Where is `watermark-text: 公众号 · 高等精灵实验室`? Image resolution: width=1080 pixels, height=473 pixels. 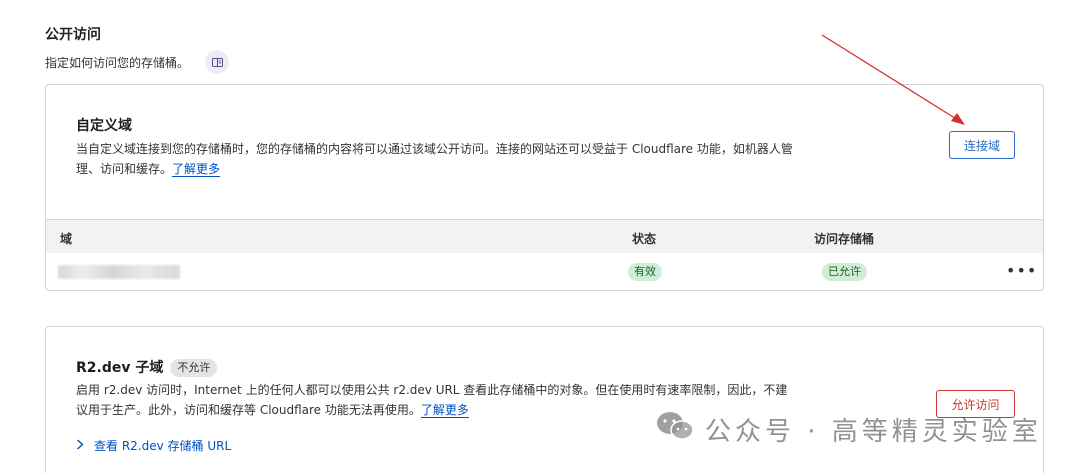
watermark-text: 公众号 · 高等精灵实验室 is located at coordinates (873, 432).